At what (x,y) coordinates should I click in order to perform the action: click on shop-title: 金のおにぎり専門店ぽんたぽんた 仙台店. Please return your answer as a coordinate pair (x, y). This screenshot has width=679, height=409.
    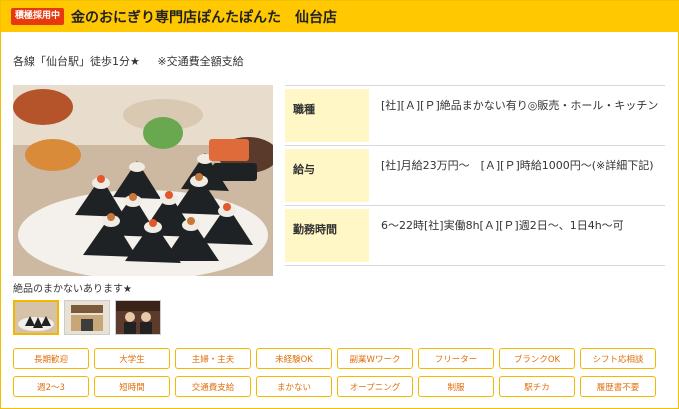
    Looking at the image, I should click on (204, 17).